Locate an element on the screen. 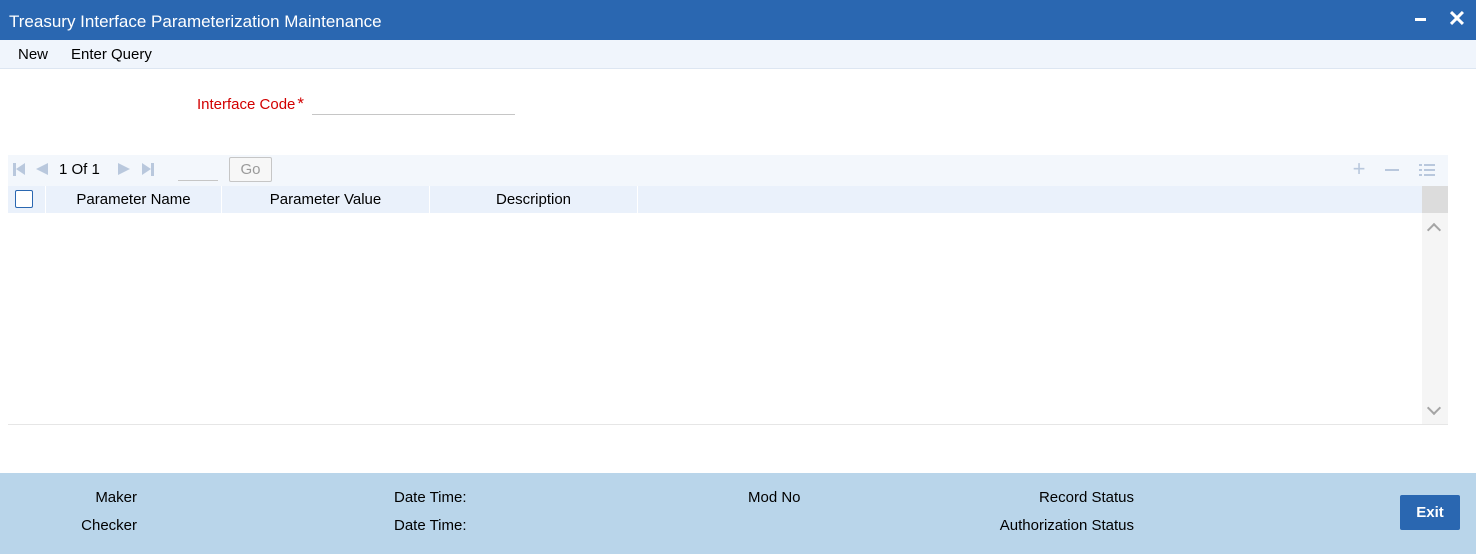 This screenshot has height=554, width=1476. single-view-icon is located at coordinates (1427, 170).